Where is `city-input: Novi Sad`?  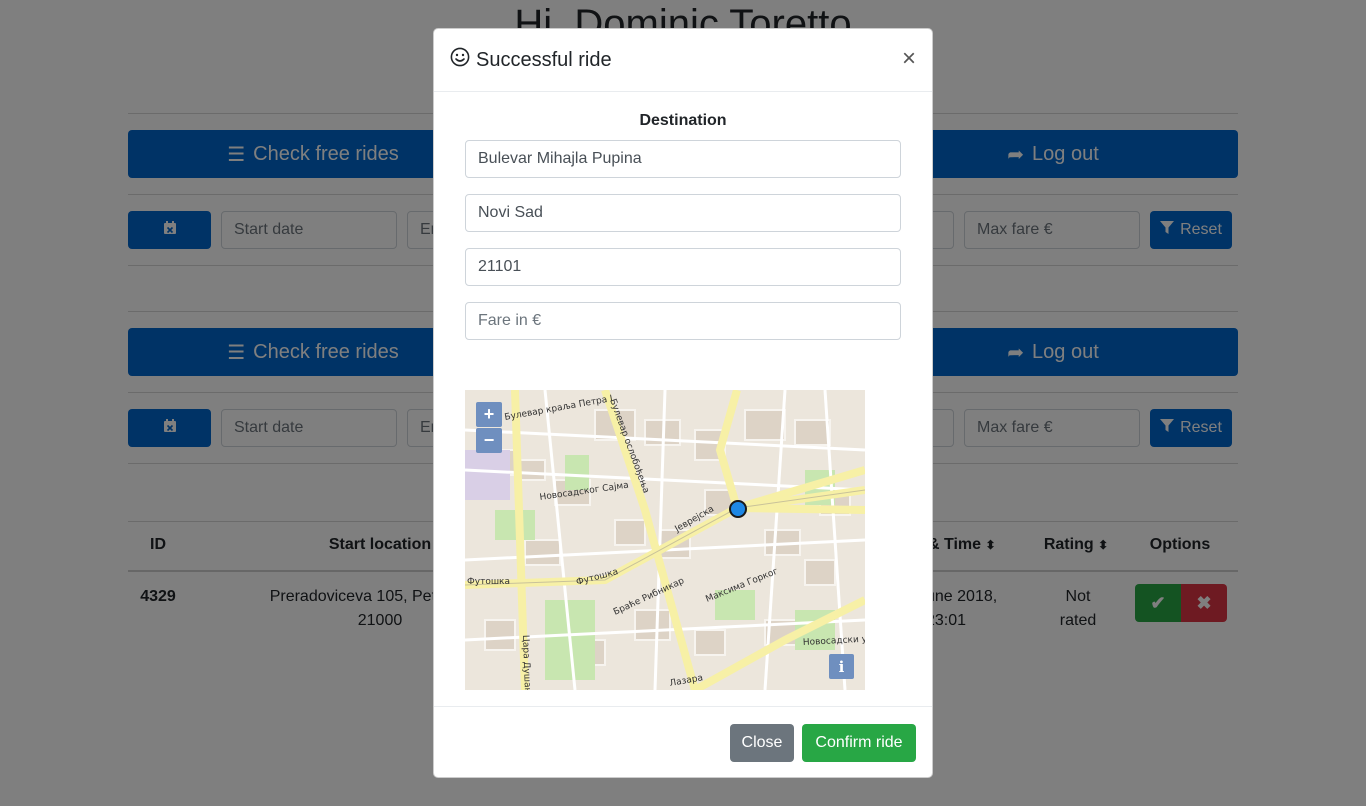
city-input: Novi Sad is located at coordinates (683, 213).